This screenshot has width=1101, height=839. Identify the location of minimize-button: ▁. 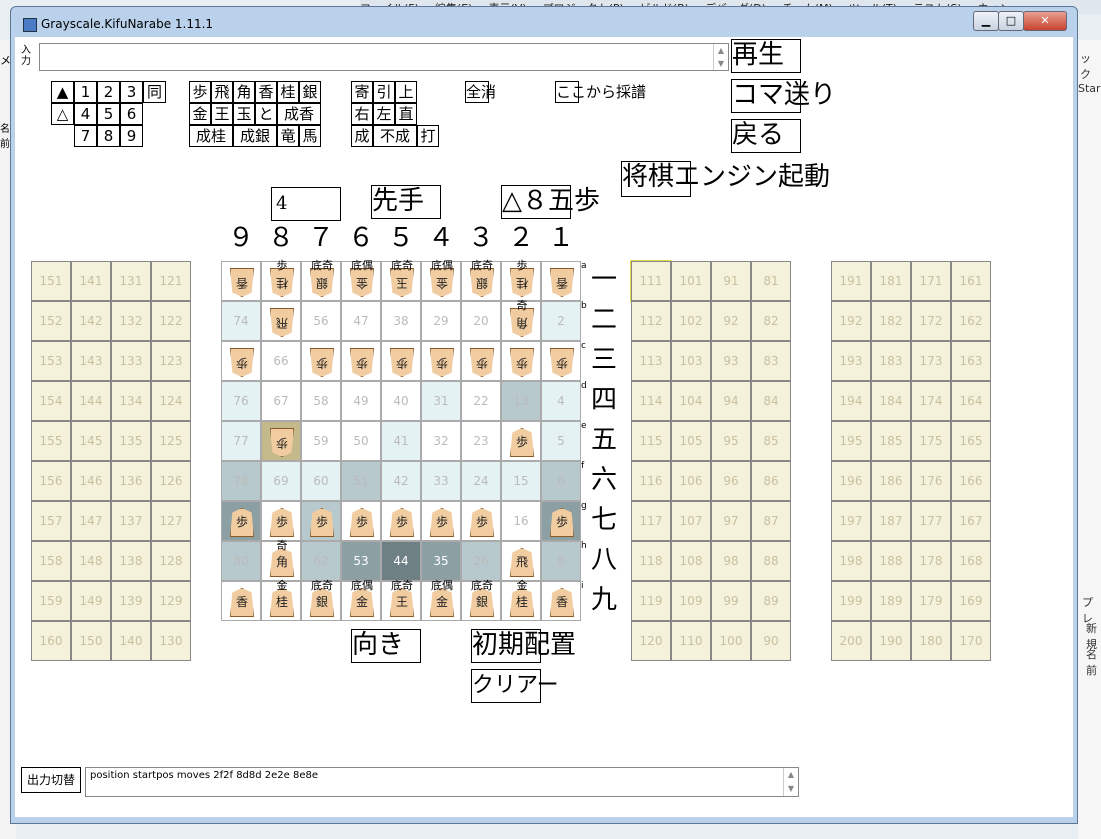
(986, 21).